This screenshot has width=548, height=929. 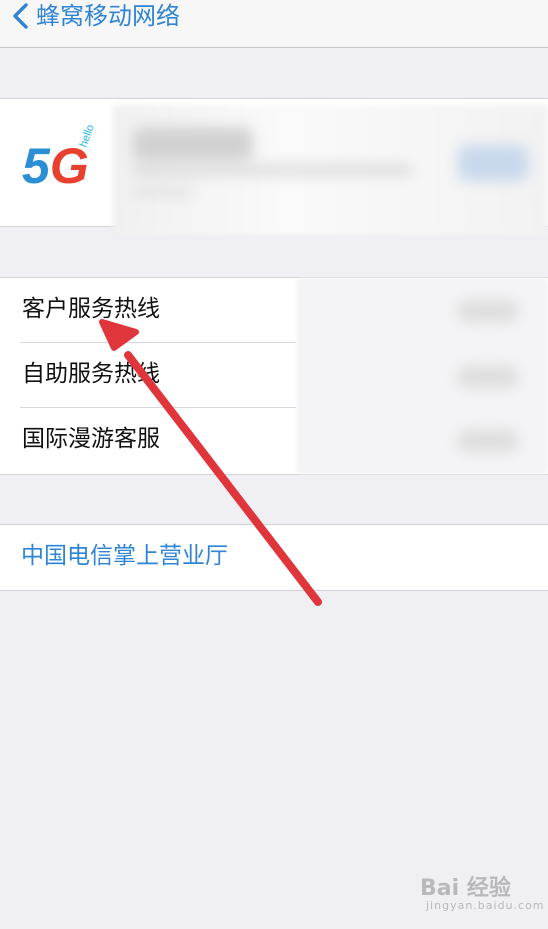 What do you see at coordinates (91, 439) in the screenshot?
I see `list-item-label: 国际漫游客服` at bounding box center [91, 439].